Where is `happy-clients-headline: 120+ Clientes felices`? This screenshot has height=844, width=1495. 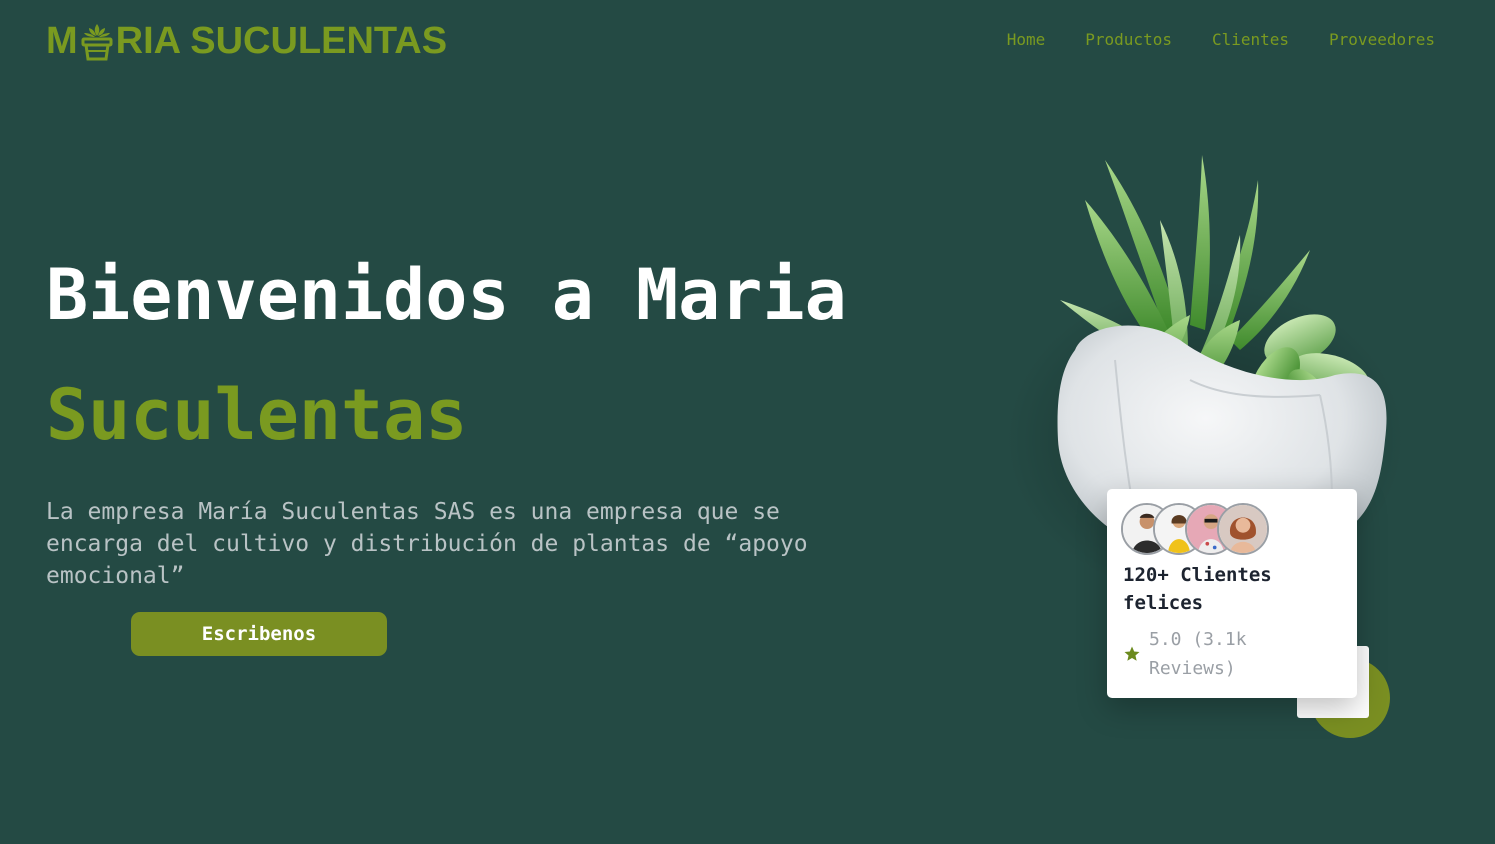
happy-clients-headline: 120+ Clientes felices is located at coordinates (1197, 589).